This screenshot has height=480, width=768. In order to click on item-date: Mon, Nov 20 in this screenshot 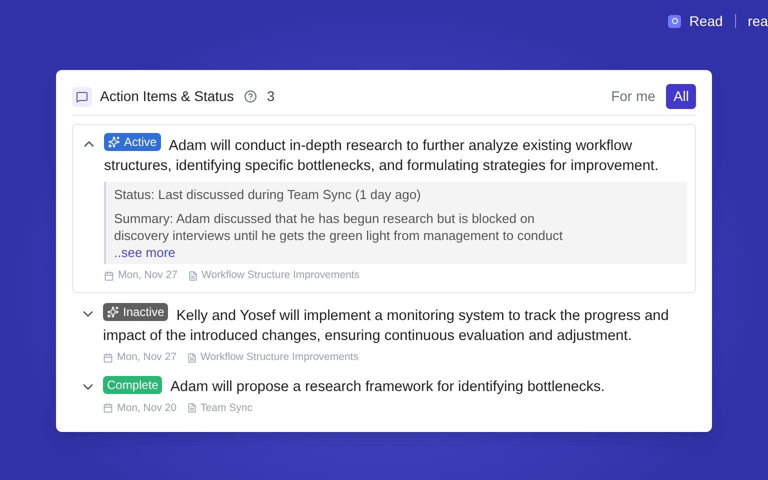, I will do `click(147, 408)`.